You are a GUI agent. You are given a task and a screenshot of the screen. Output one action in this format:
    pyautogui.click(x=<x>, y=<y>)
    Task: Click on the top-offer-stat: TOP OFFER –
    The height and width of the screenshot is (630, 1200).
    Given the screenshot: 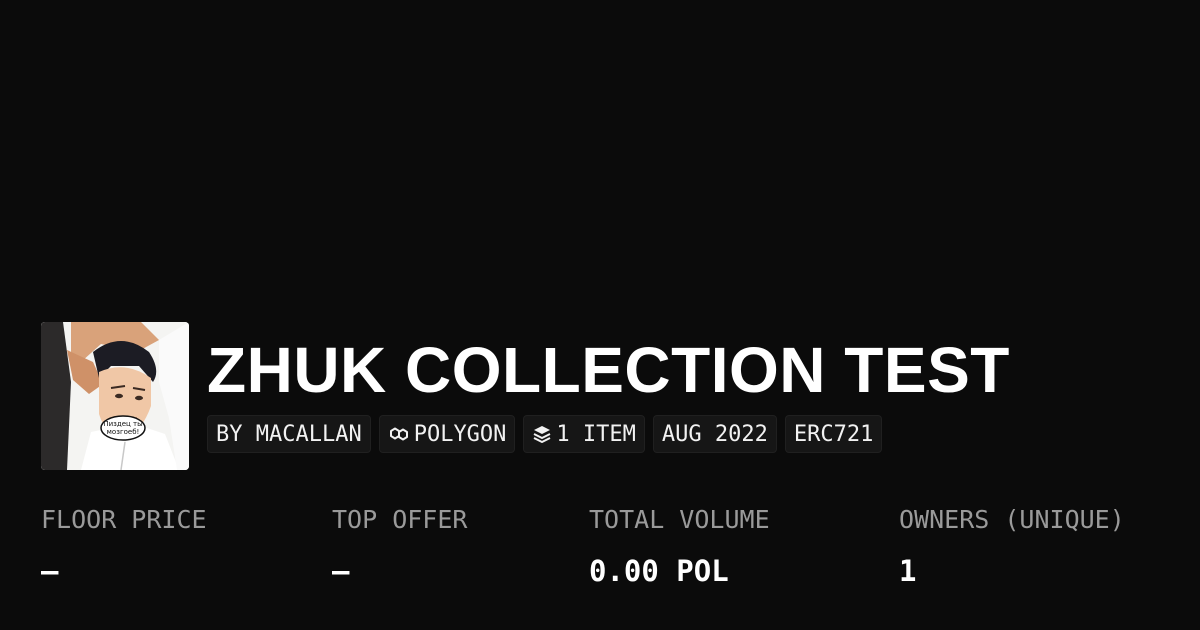 What is the action you would take?
    pyautogui.click(x=399, y=546)
    